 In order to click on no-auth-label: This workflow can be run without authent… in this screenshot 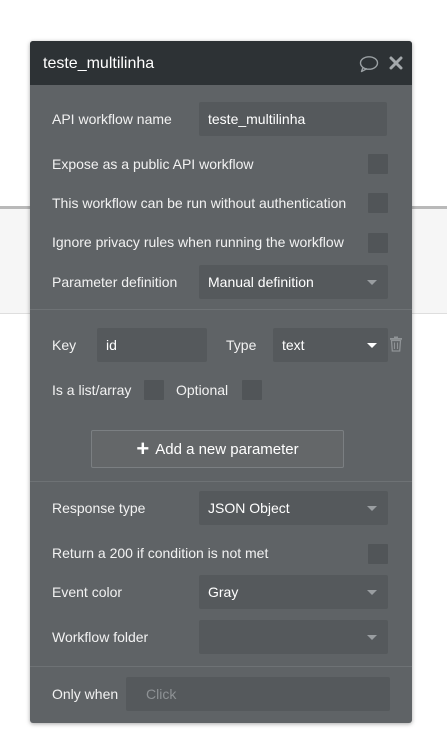, I will do `click(199, 203)`.